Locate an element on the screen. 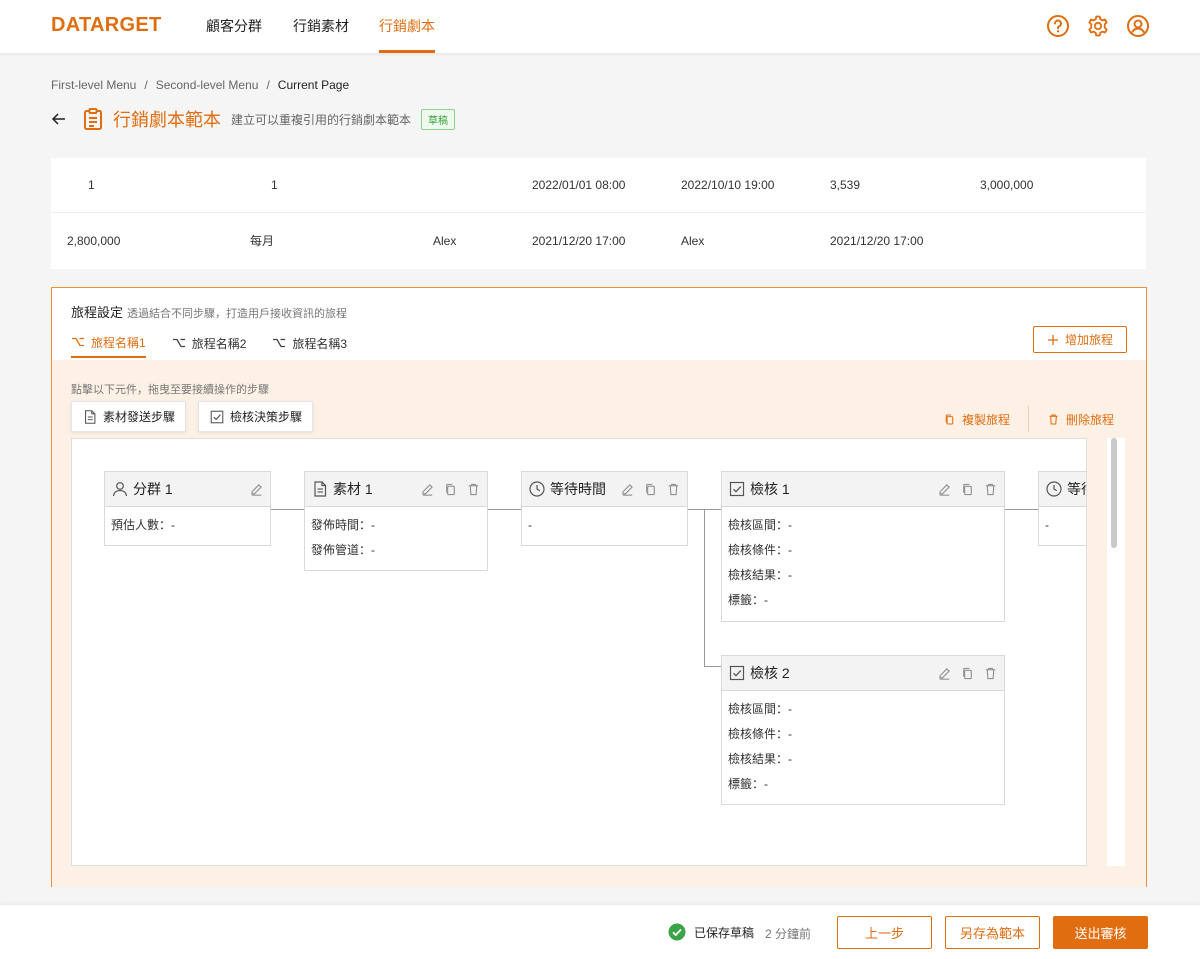 This screenshot has width=1200, height=959. page-title: 行銷劇本範本 is located at coordinates (167, 120).